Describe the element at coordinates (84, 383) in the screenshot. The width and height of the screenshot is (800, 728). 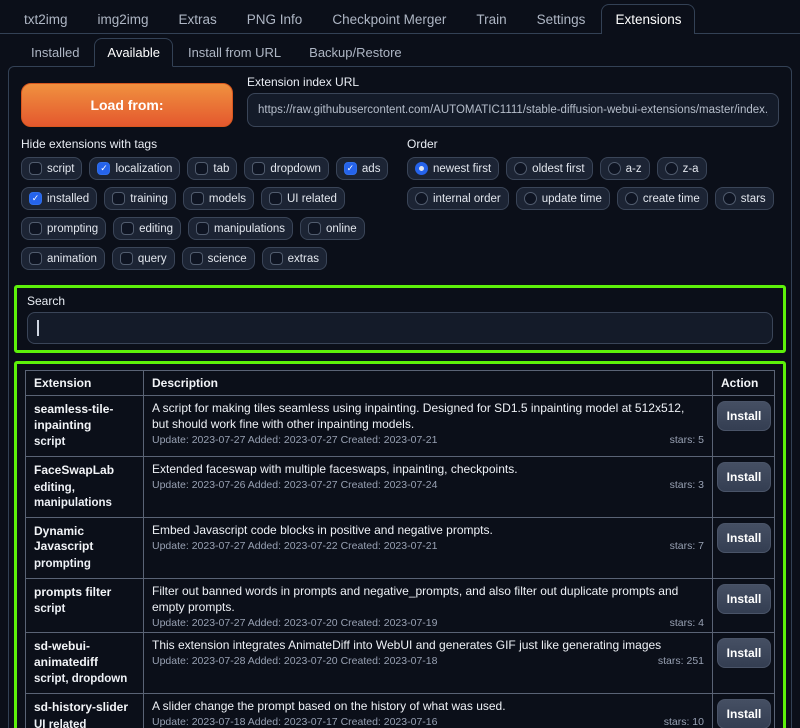
I see `column-header-extension: Extension` at that location.